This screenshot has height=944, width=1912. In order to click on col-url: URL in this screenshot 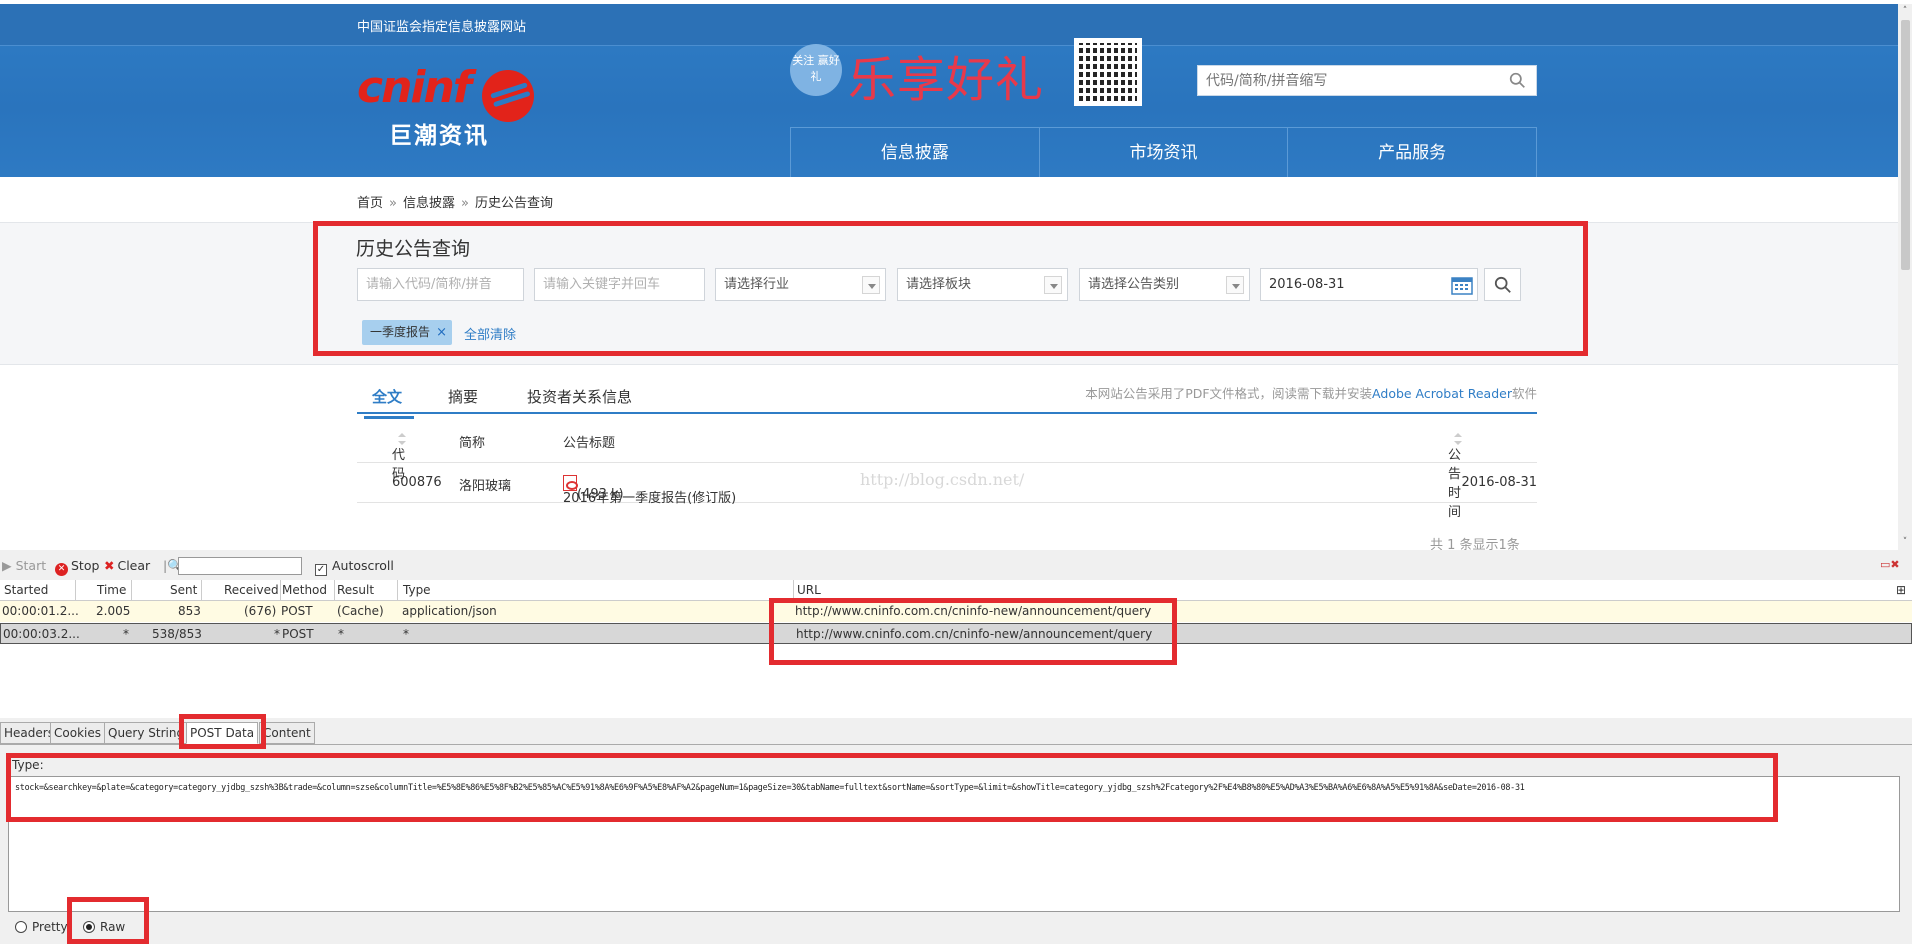, I will do `click(809, 590)`.